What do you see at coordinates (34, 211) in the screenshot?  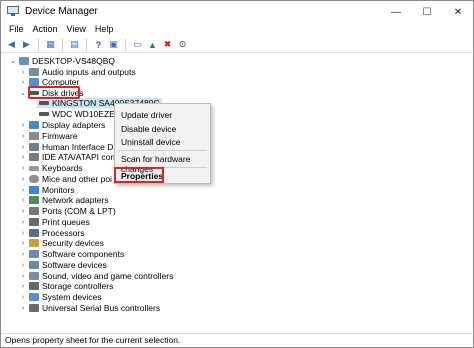 I see `port-icon` at bounding box center [34, 211].